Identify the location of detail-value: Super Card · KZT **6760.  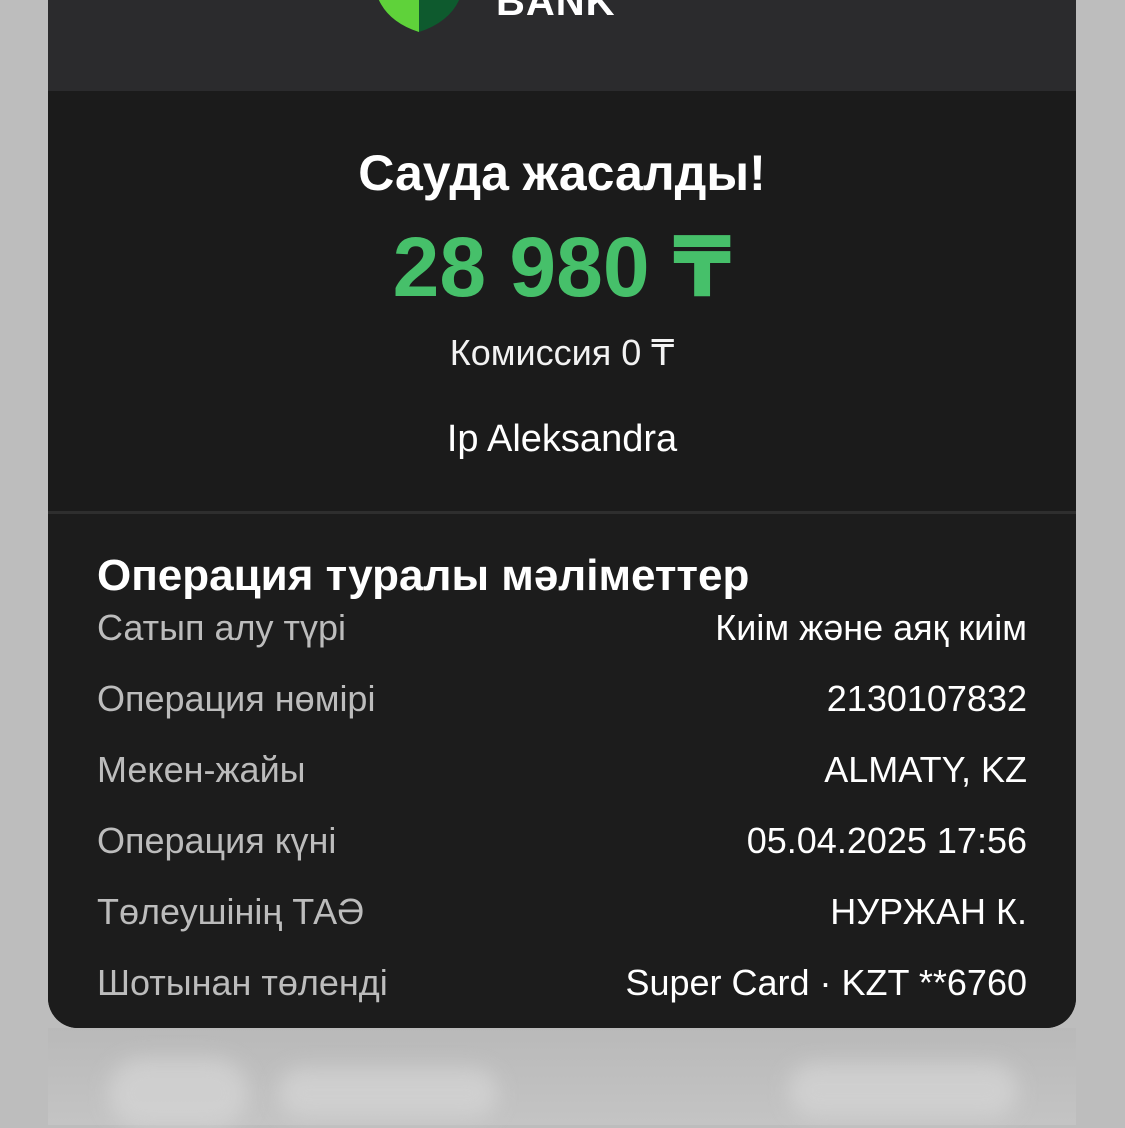
(826, 982).